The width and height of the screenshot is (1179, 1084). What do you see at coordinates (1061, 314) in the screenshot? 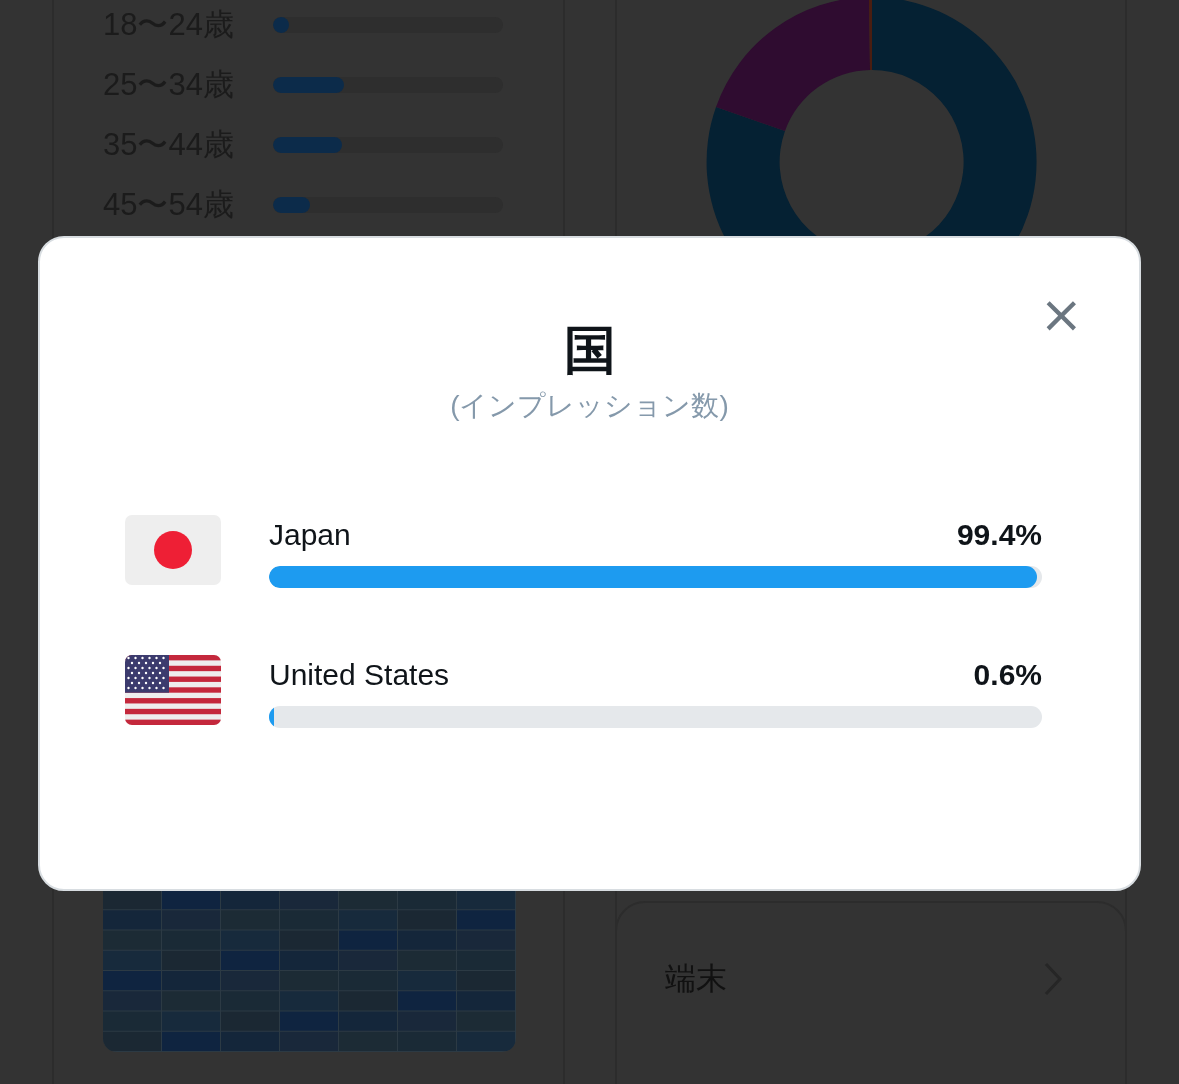
I see `close-button: ×` at bounding box center [1061, 314].